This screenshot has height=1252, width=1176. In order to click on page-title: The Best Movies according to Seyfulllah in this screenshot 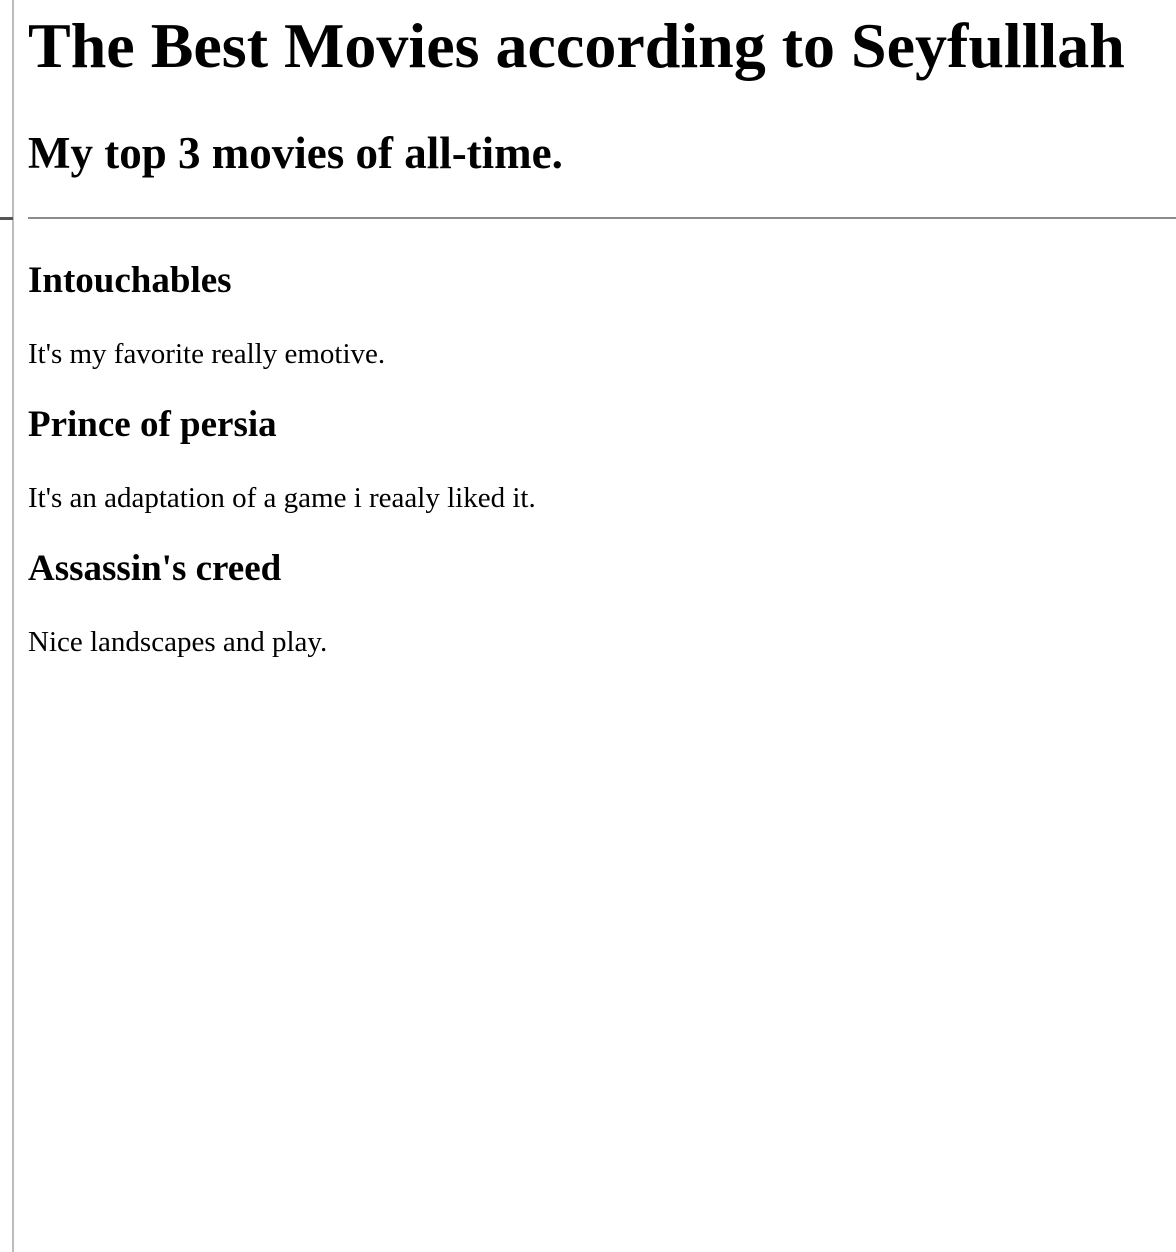, I will do `click(576, 45)`.